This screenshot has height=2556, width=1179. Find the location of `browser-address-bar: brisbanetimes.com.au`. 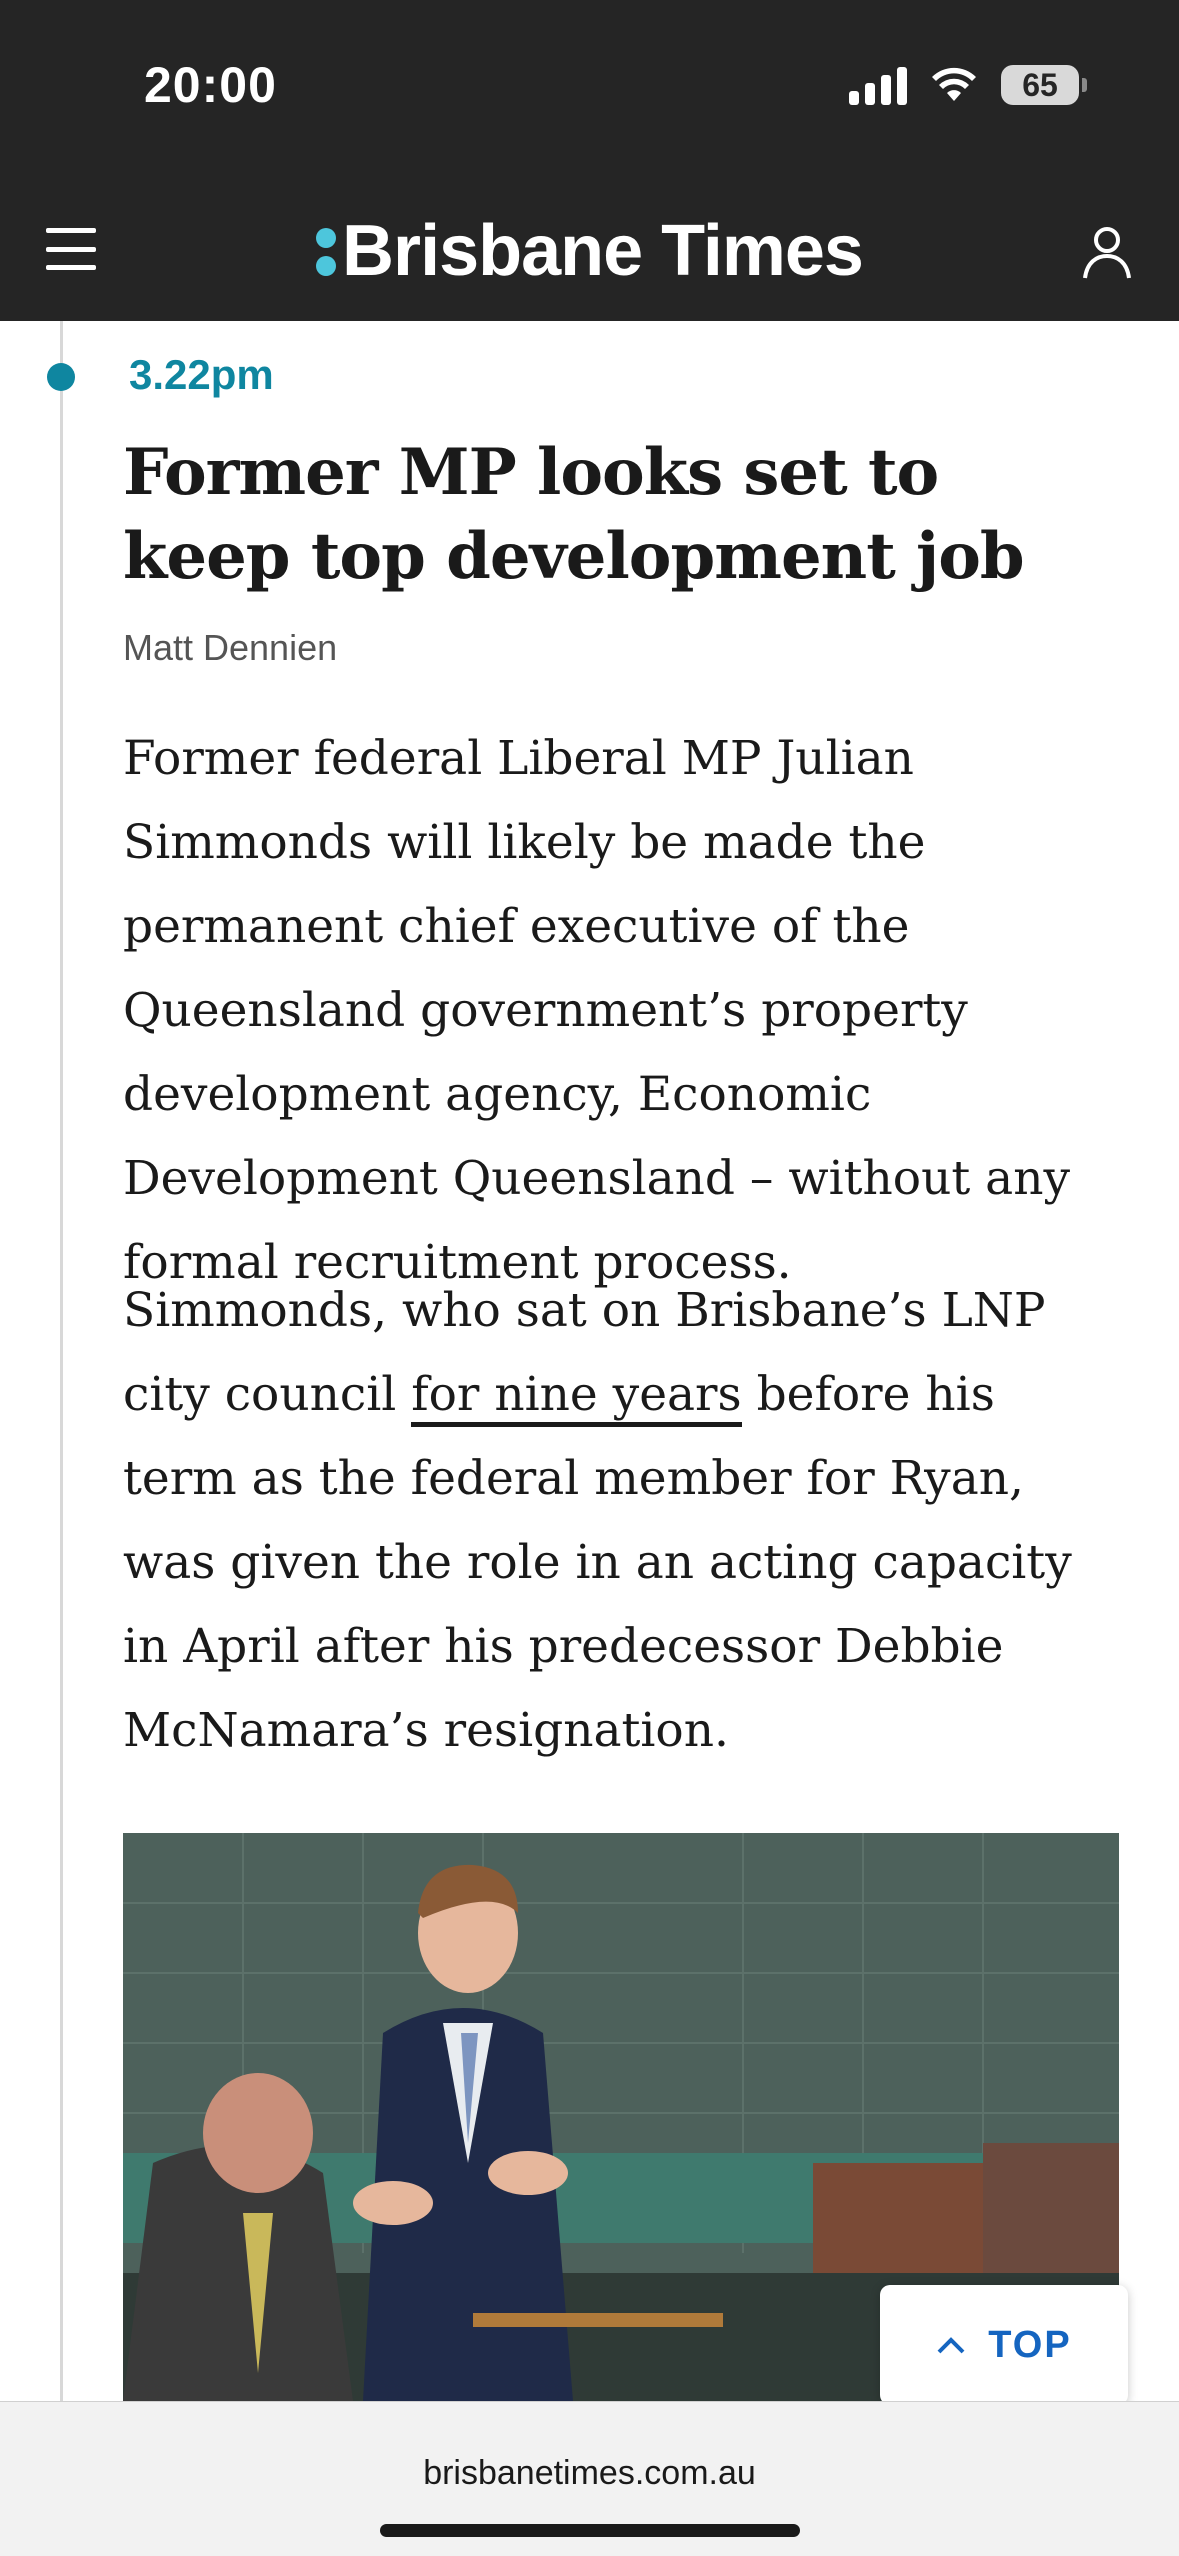

browser-address-bar: brisbanetimes.com.au is located at coordinates (589, 2478).